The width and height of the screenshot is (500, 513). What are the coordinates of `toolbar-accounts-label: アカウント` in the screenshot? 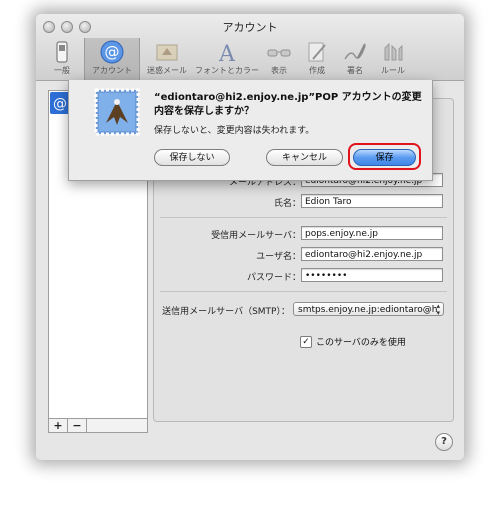 It's located at (112, 70).